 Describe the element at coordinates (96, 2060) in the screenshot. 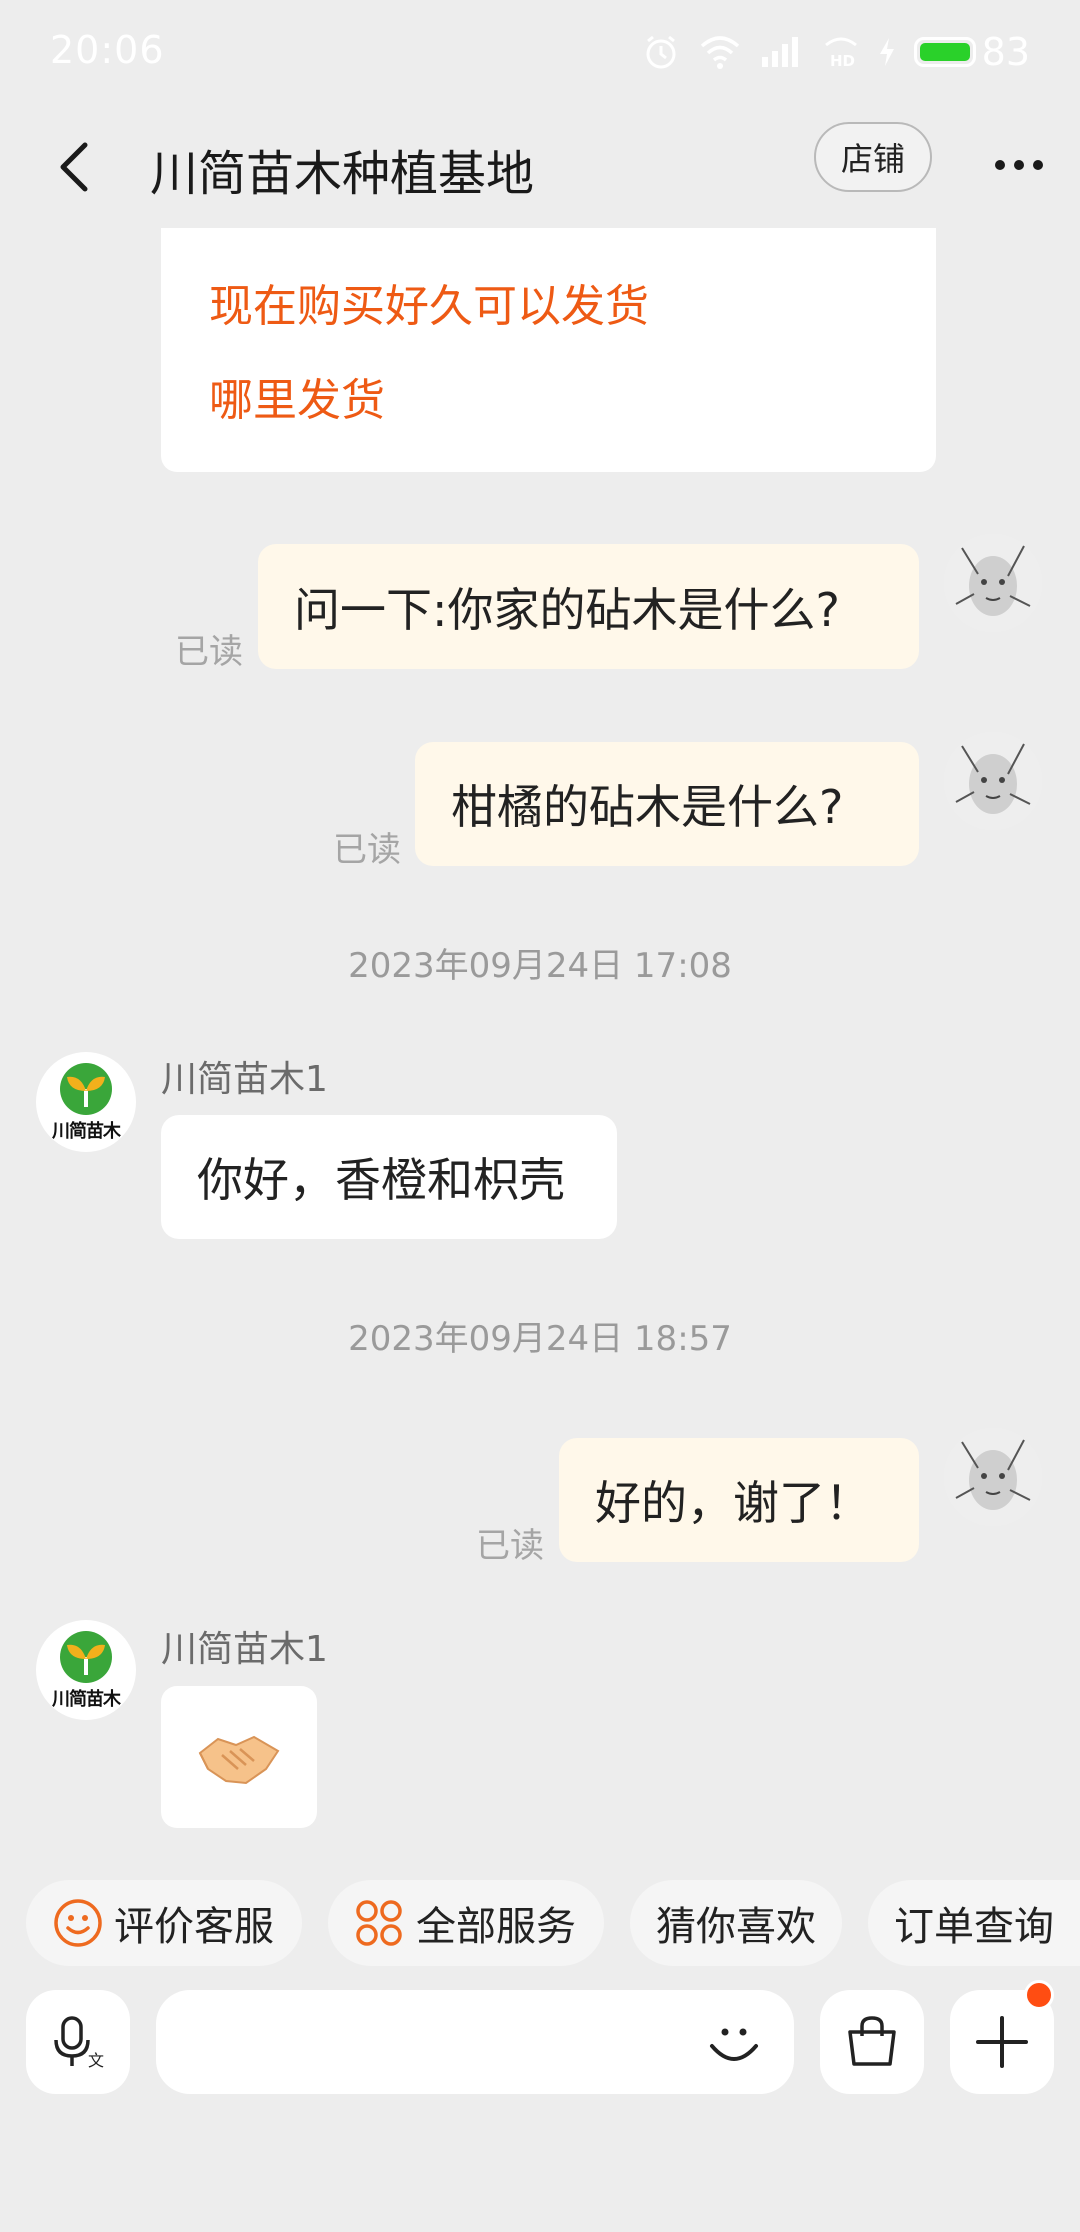

I see `svg-text: 文` at that location.